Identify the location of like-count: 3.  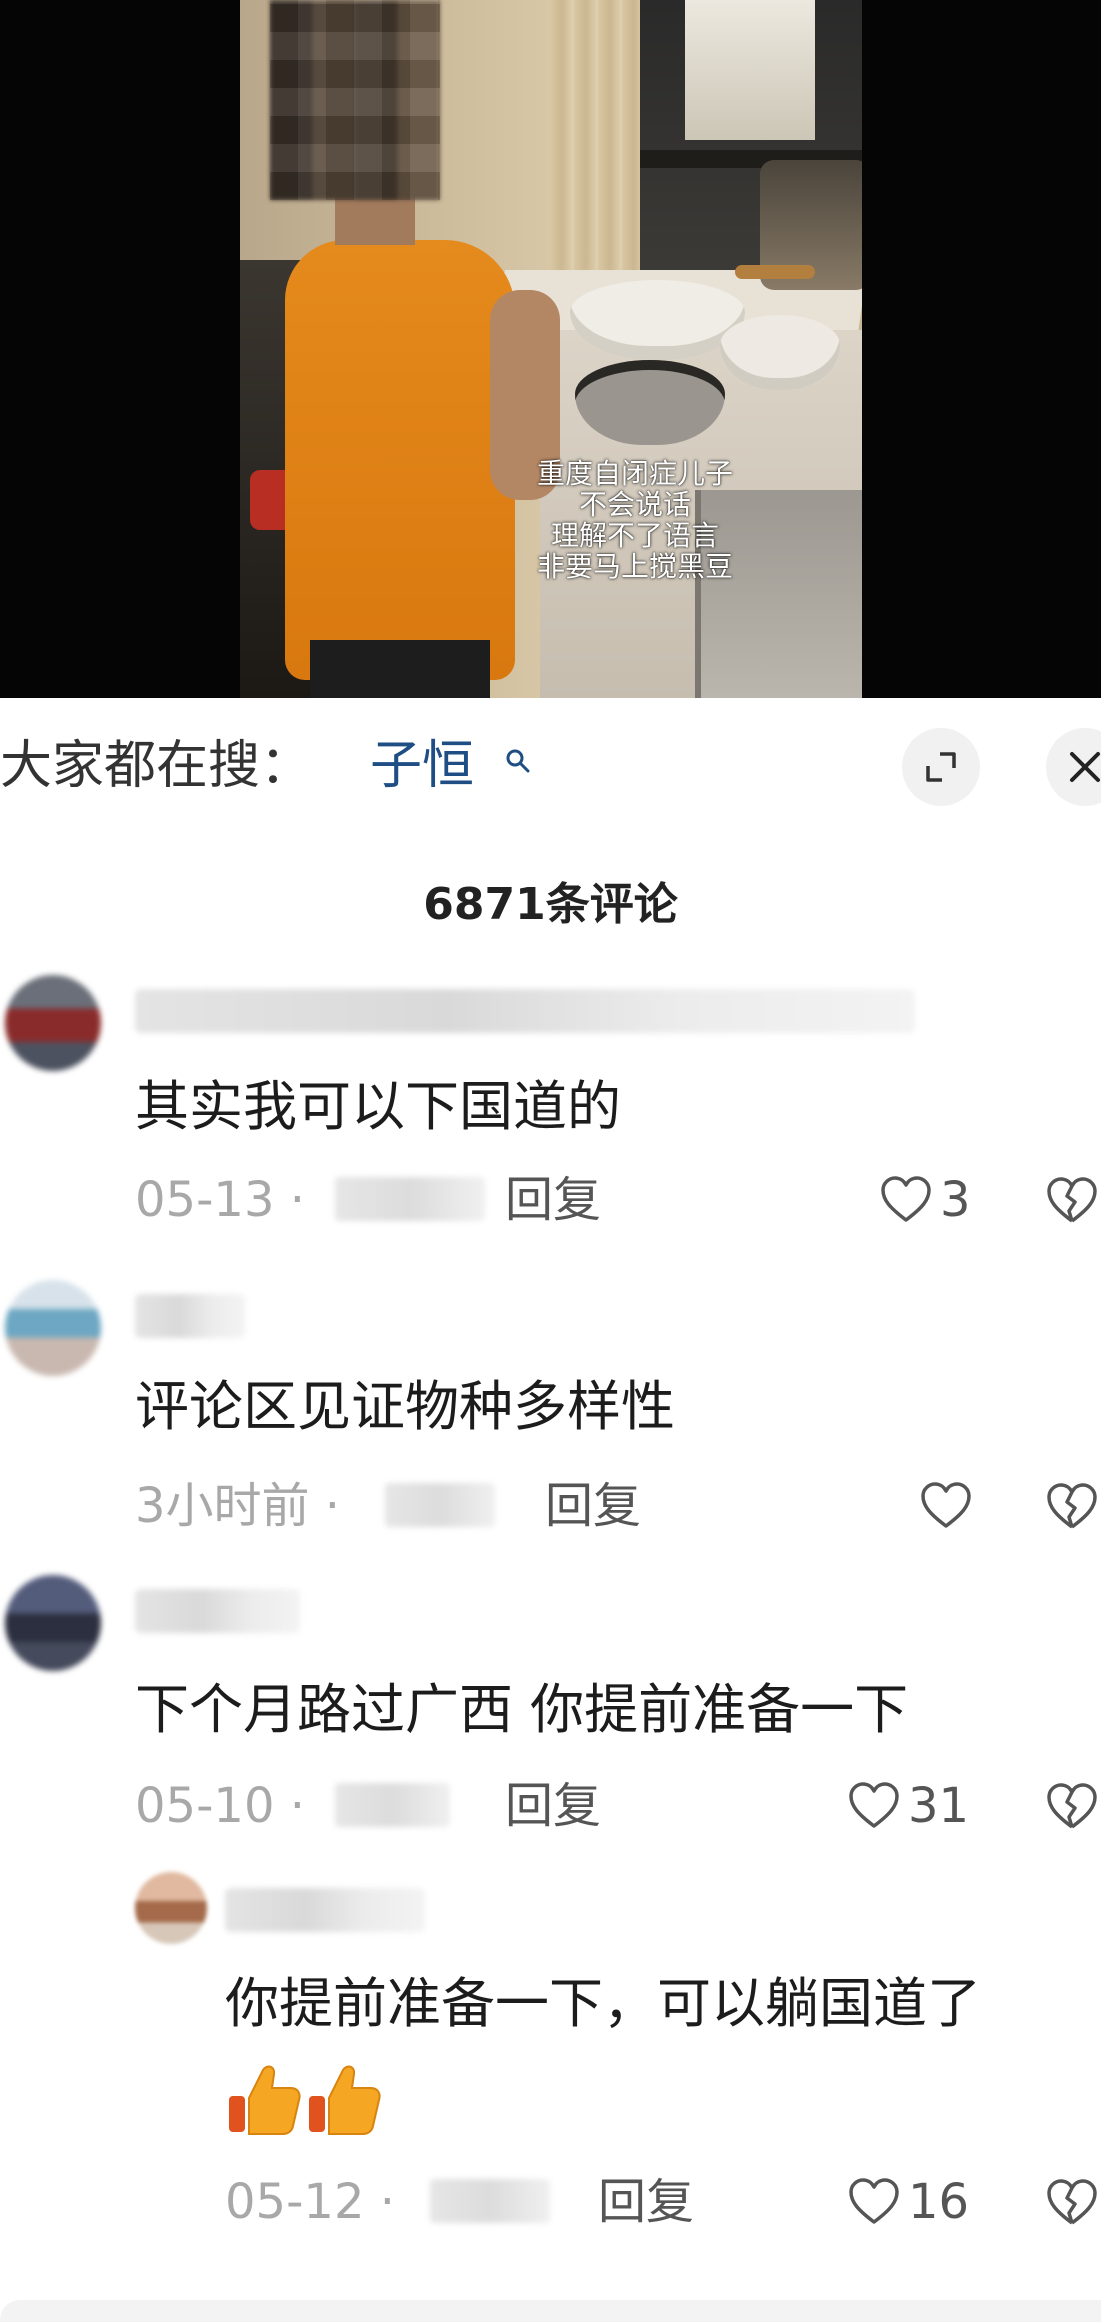
(955, 1200).